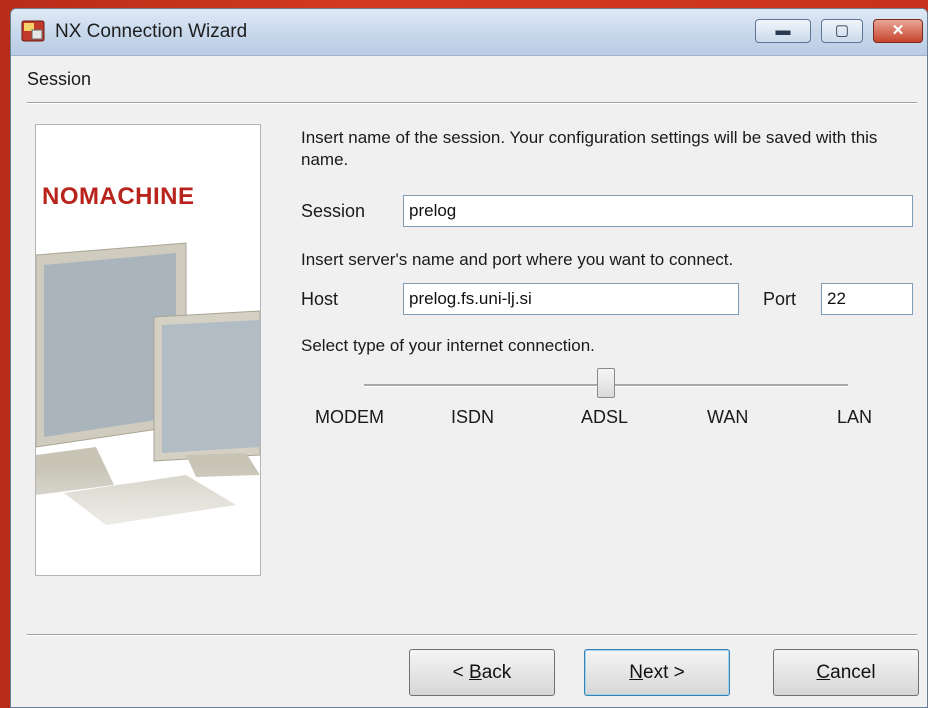  I want to click on minimize-button: ▬, so click(783, 31).